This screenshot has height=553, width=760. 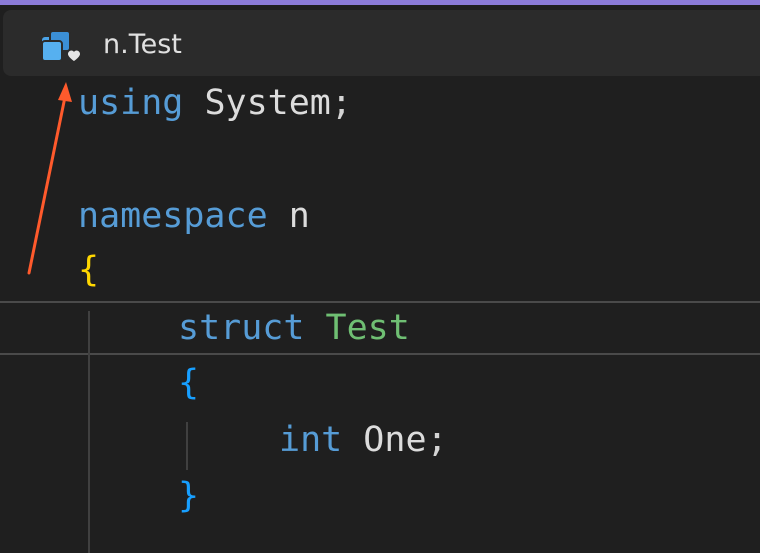 I want to click on code-line-1: using System;, so click(x=215, y=103).